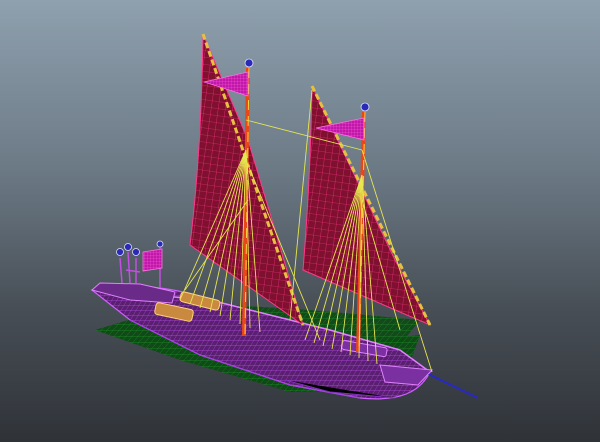 This screenshot has height=442, width=600. What do you see at coordinates (152, 260) in the screenshot?
I see `stern-flag` at bounding box center [152, 260].